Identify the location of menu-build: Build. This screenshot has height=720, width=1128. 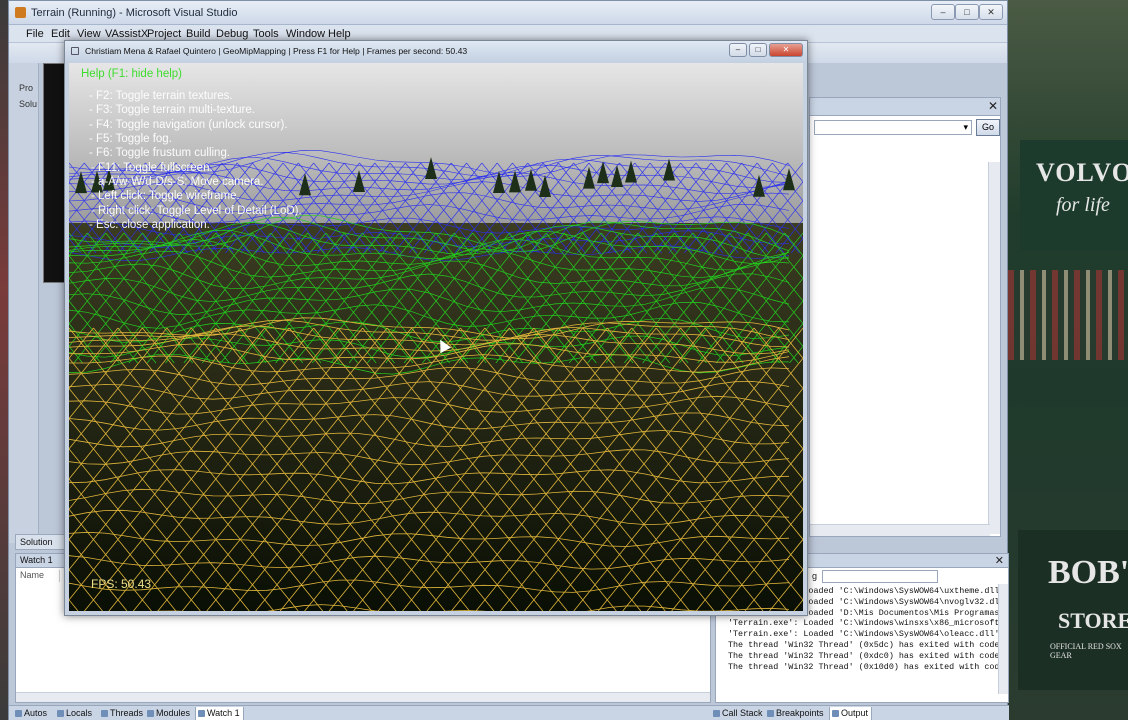
(198, 34).